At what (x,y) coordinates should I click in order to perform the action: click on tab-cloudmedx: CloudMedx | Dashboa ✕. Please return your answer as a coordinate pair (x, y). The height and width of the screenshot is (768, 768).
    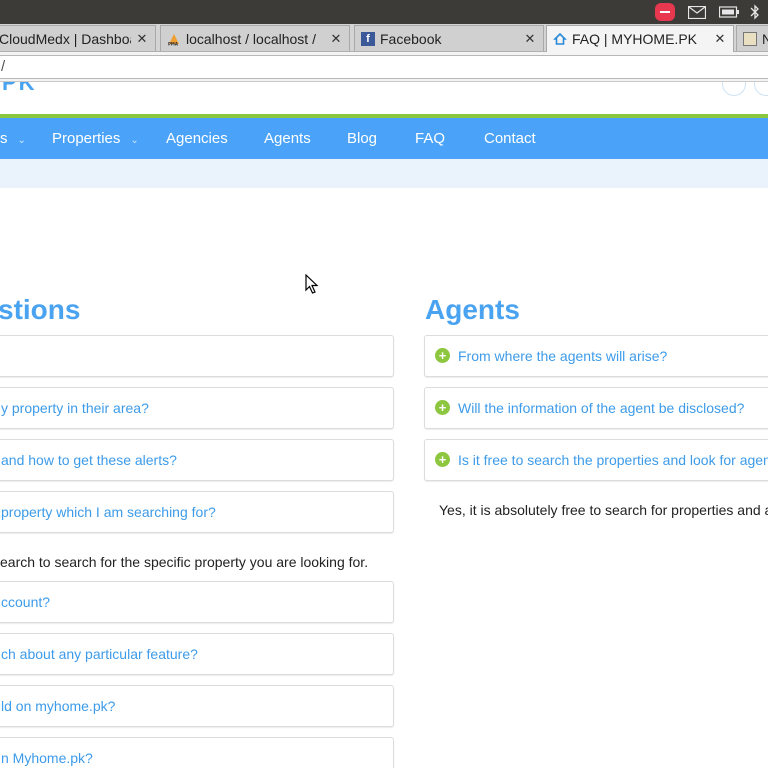
    Looking at the image, I should click on (78, 38).